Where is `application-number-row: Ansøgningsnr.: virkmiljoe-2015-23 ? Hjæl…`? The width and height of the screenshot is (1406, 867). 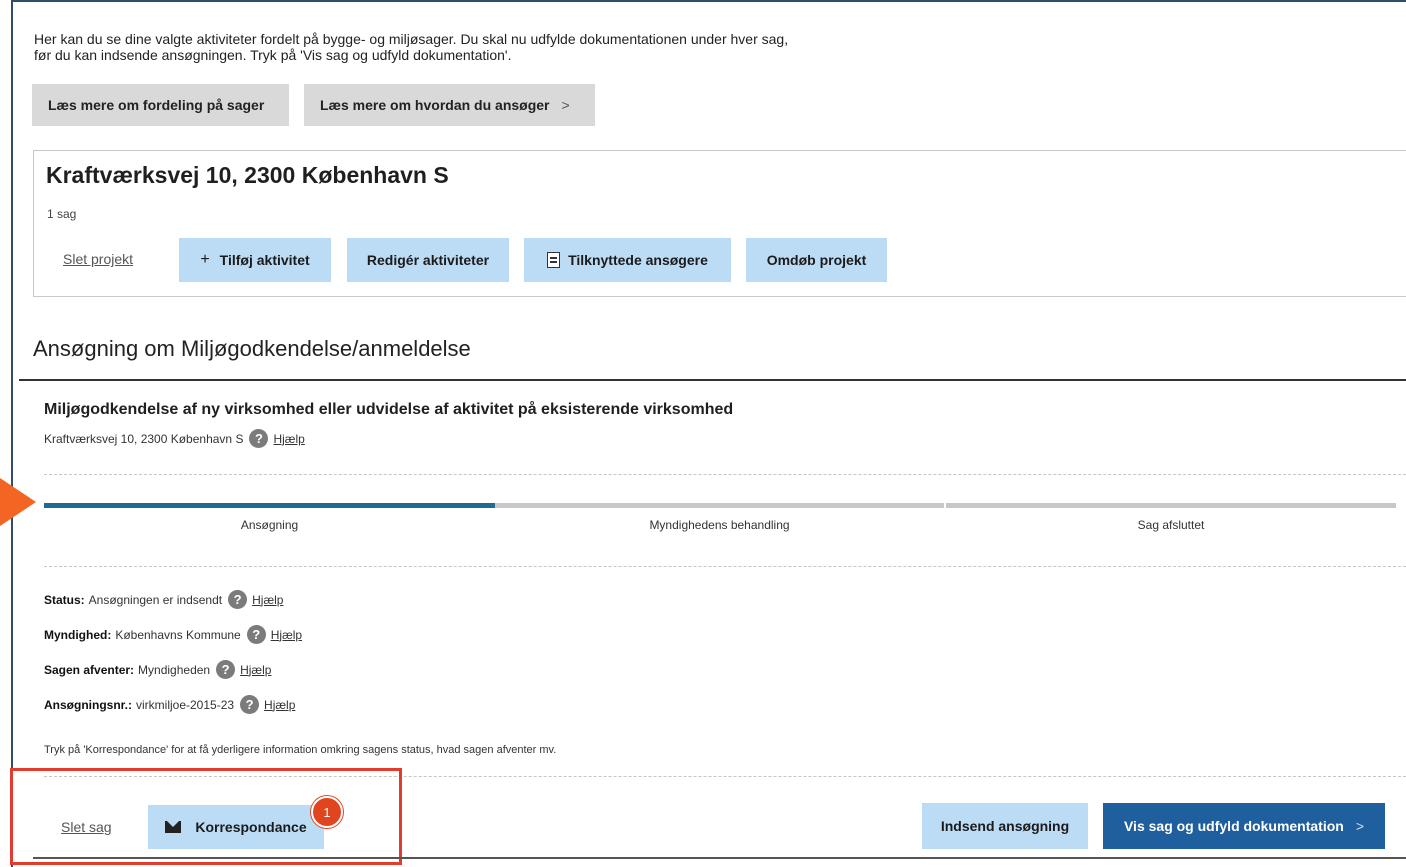 application-number-row: Ansøgningsnr.: virkmiljoe-2015-23 ? Hjæl… is located at coordinates (169, 704).